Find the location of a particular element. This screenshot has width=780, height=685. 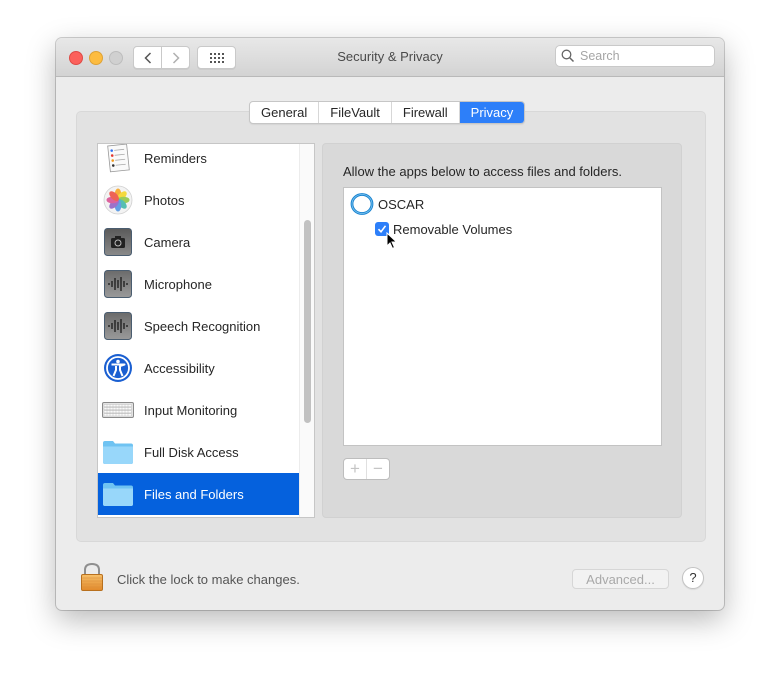

permission-label: Removable Volumes is located at coordinates (453, 229).